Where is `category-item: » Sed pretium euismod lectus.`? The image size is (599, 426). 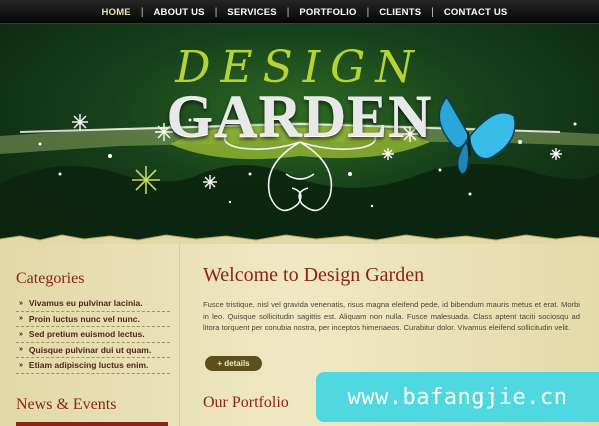
category-item: » Sed pretium euismod lectus. is located at coordinates (93, 335).